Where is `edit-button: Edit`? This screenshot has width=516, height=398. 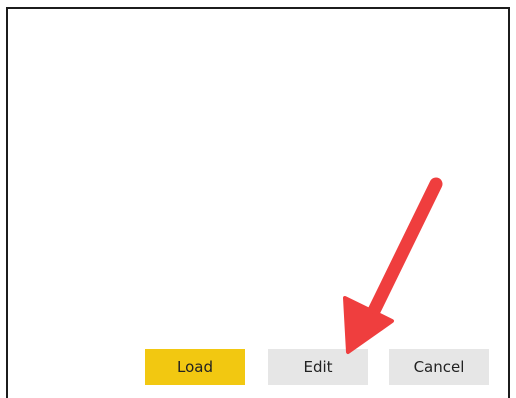 edit-button: Edit is located at coordinates (318, 367).